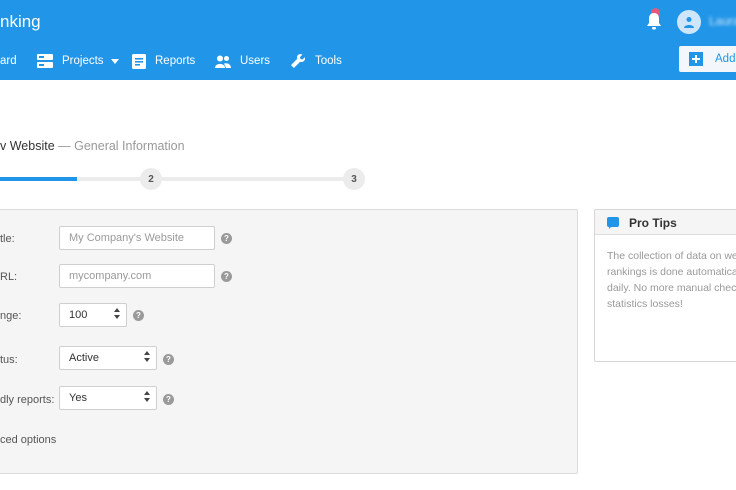  I want to click on nav-dashboard-label: ard, so click(8, 61).